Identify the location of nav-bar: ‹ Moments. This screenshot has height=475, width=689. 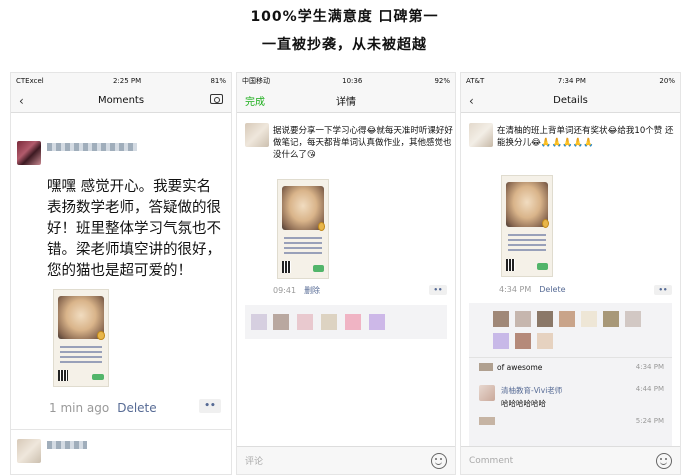
(121, 101).